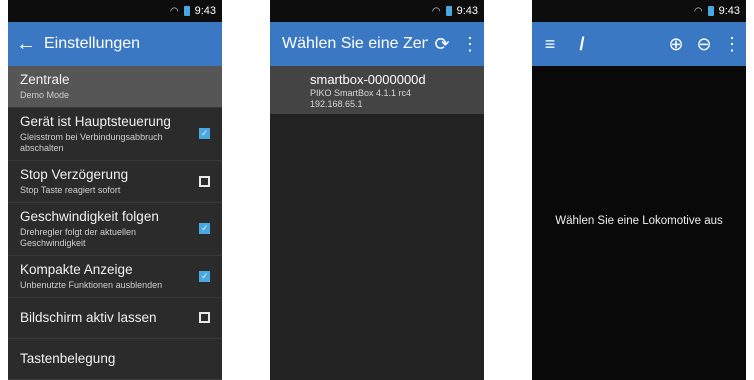 The image size is (754, 380). I want to click on setting-title: Bildschirm aktiv lassen, so click(88, 317).